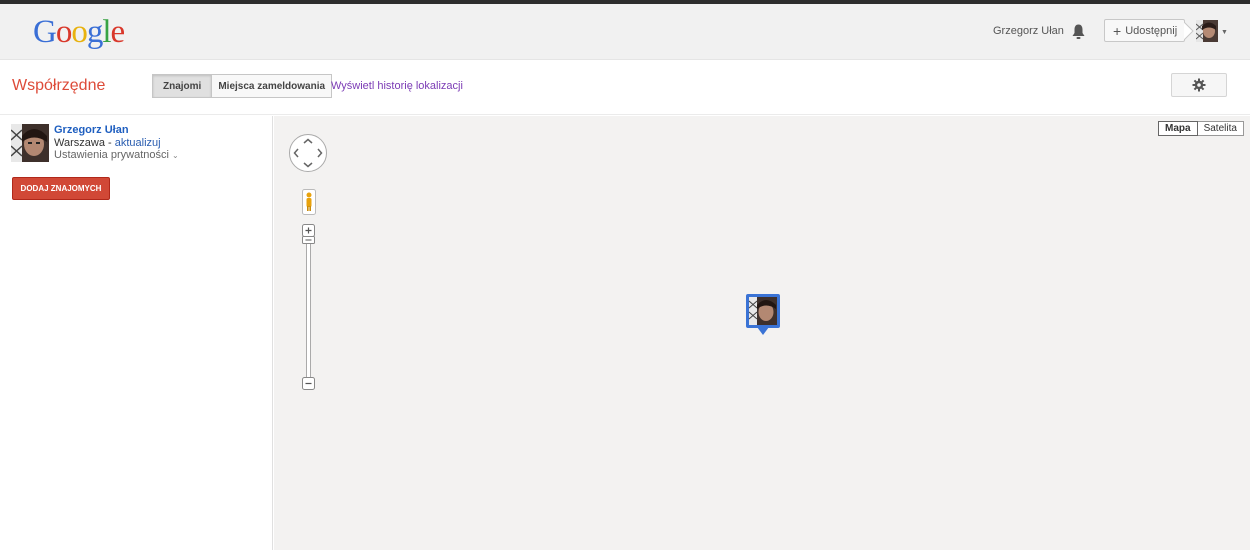 This screenshot has width=1250, height=550. What do you see at coordinates (1224, 32) in the screenshot?
I see `chevron-down-icon: ▼` at bounding box center [1224, 32].